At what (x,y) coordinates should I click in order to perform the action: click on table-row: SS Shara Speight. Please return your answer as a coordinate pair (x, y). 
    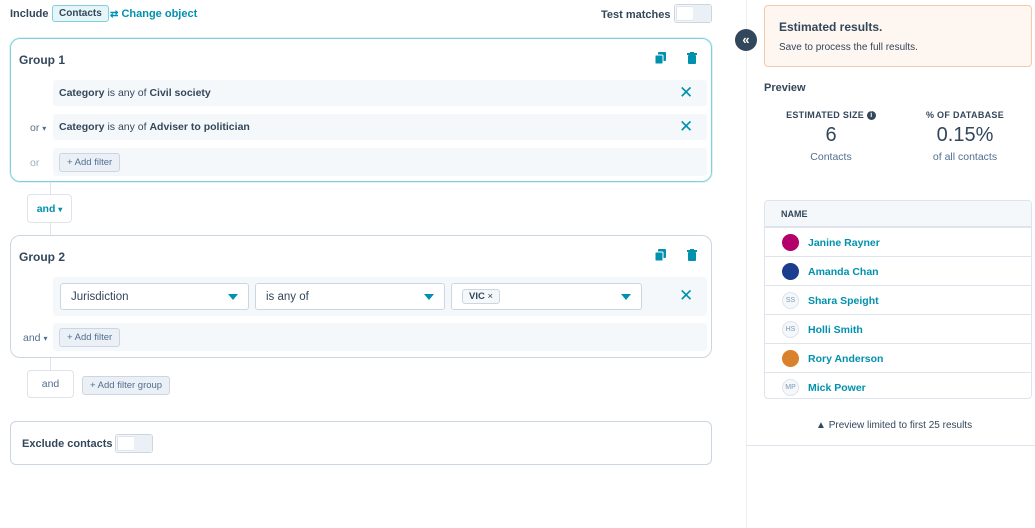
    Looking at the image, I should click on (898, 299).